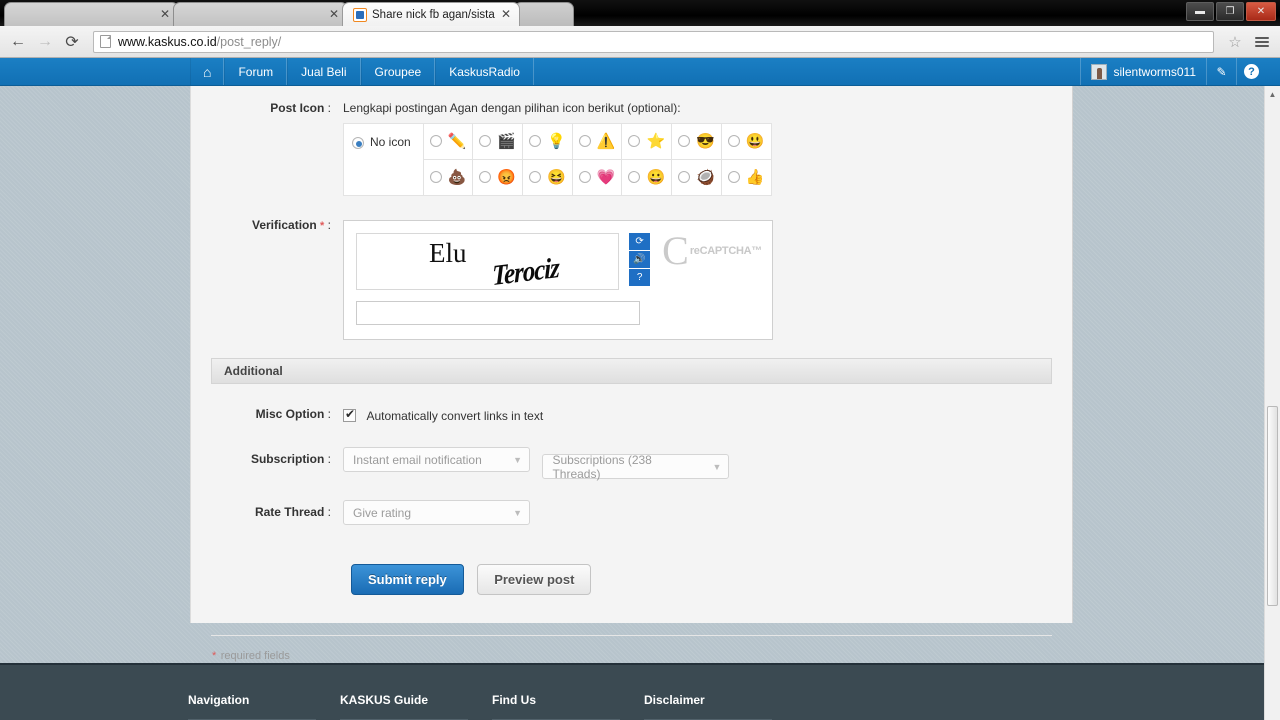 Image resolution: width=1280 pixels, height=720 pixels. I want to click on browser-tab-active: Share nick fb agan/sista di ✕, so click(431, 14).